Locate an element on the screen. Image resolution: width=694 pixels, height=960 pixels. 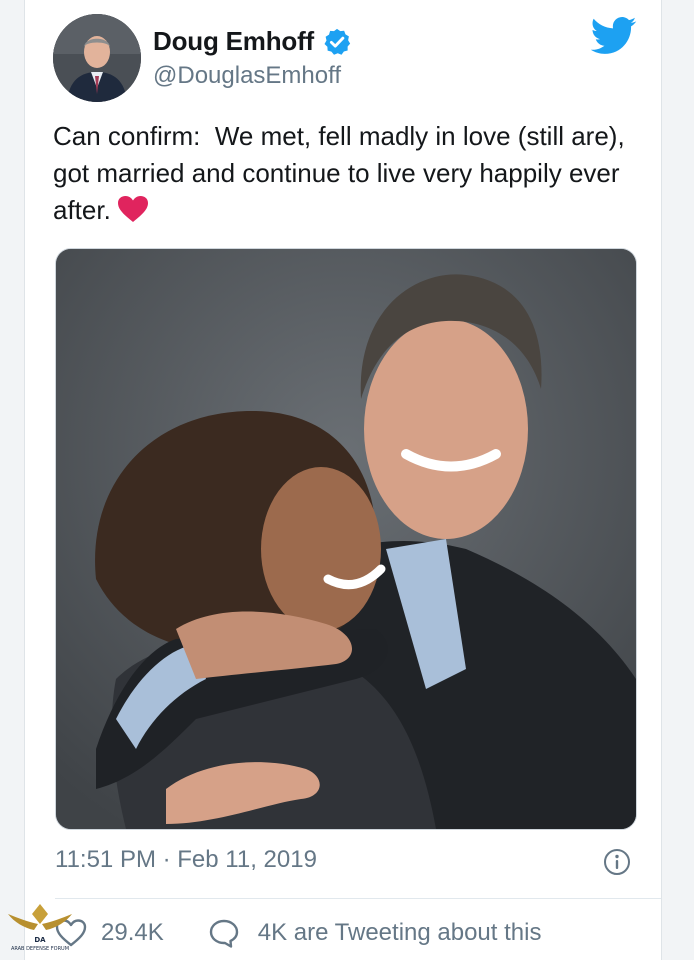
watermark-logo: DA ARAB DEFENSE FORUM is located at coordinates (40, 929).